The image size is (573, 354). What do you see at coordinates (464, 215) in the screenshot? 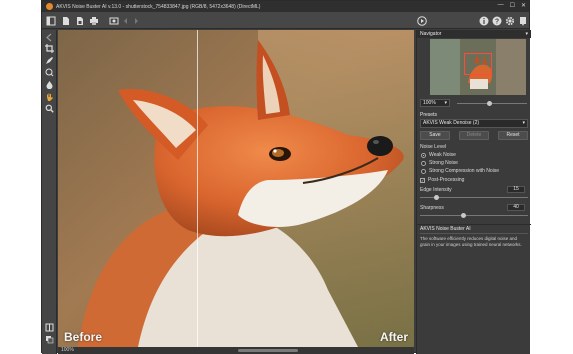
I see `sharpness-slider-thumb` at bounding box center [464, 215].